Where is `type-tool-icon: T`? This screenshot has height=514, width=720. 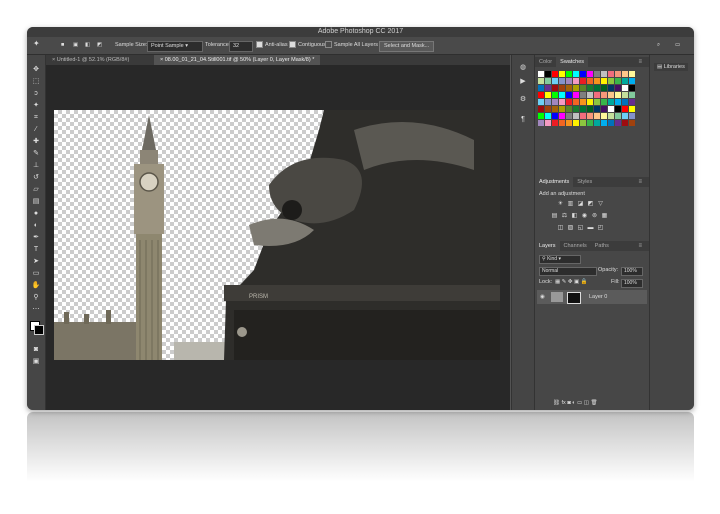
type-tool-icon: T is located at coordinates (36, 250).